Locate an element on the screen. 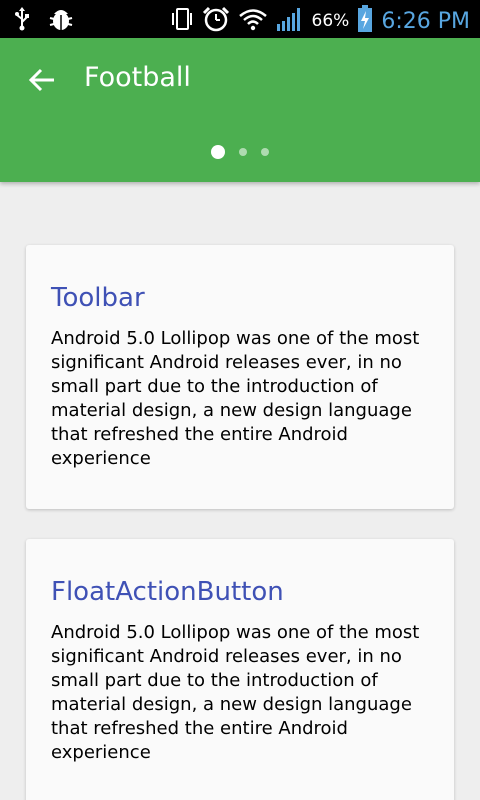 The width and height of the screenshot is (480, 800). battery-charging-icon is located at coordinates (365, 21).